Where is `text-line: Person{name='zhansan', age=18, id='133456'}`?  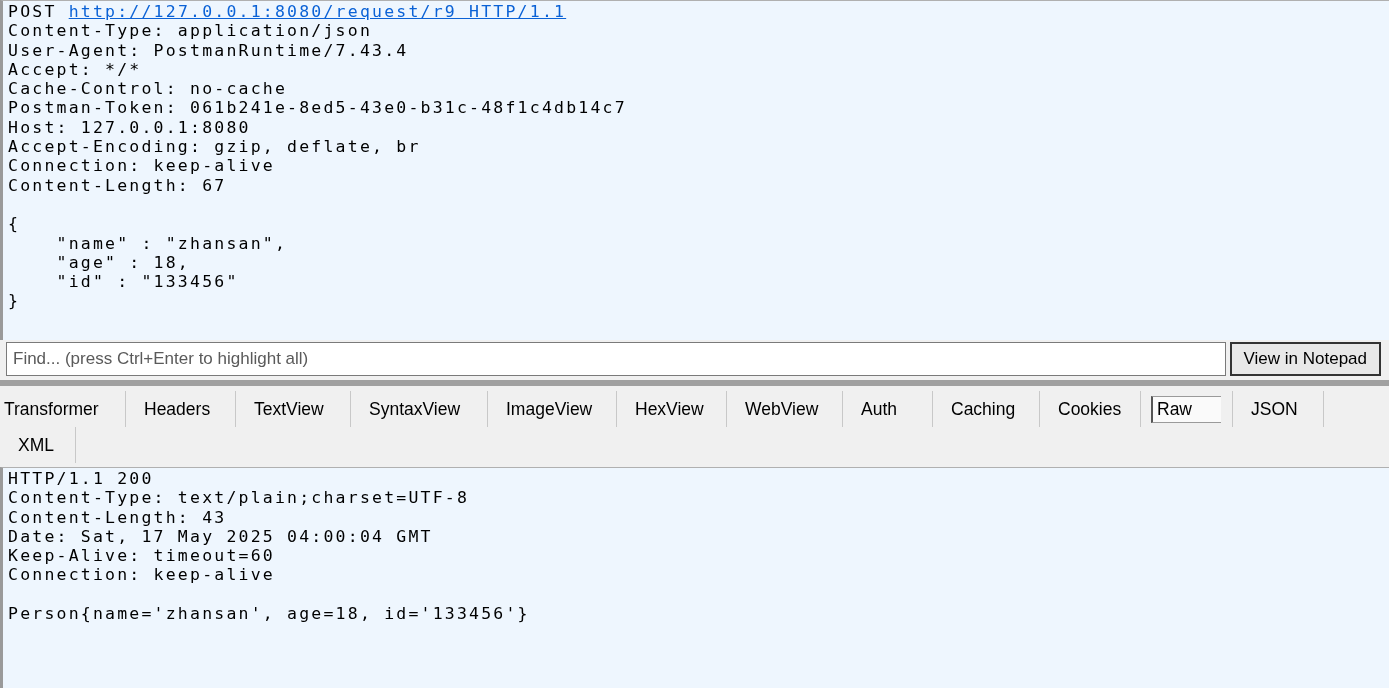 text-line: Person{name='zhansan', age=18, id='133456'} is located at coordinates (269, 614).